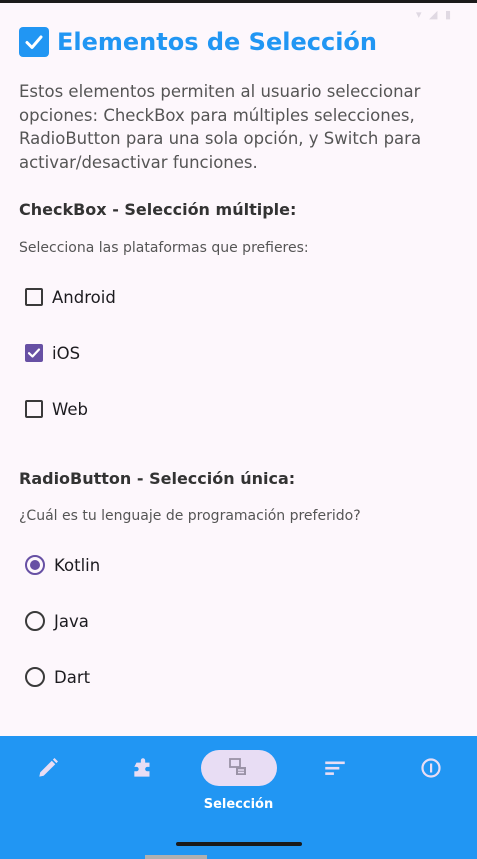 The width and height of the screenshot is (477, 859). Describe the element at coordinates (157, 478) in the screenshot. I see `radio-section-title: RadioButton - Selección única:` at that location.